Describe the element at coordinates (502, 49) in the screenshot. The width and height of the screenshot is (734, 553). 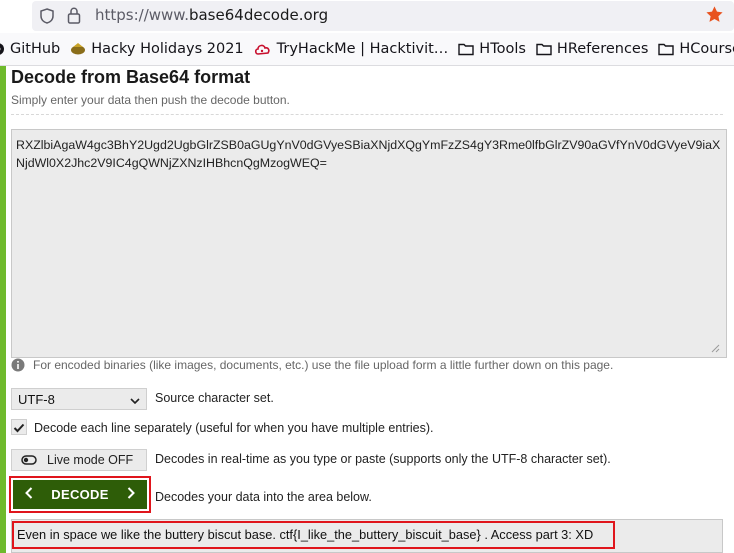
I see `bookmark-label: HTools` at that location.